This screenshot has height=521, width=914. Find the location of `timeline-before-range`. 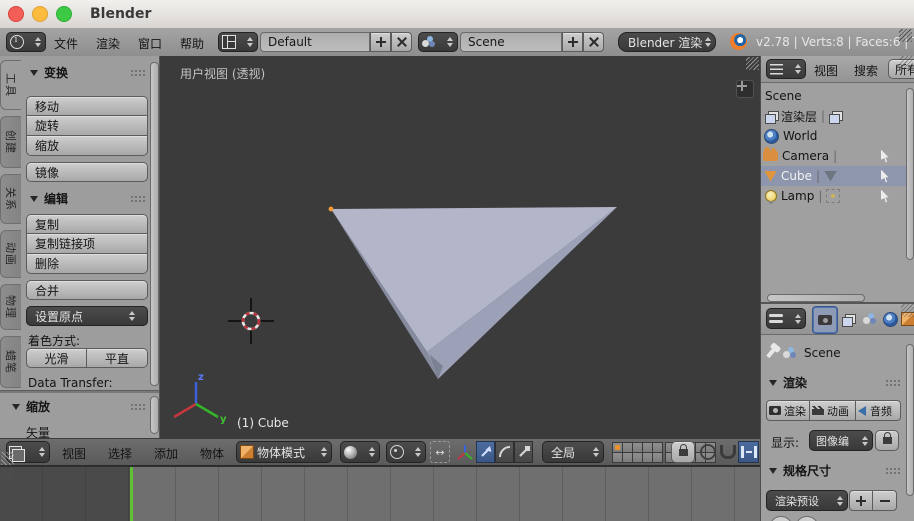

timeline-before-range is located at coordinates (65, 494).